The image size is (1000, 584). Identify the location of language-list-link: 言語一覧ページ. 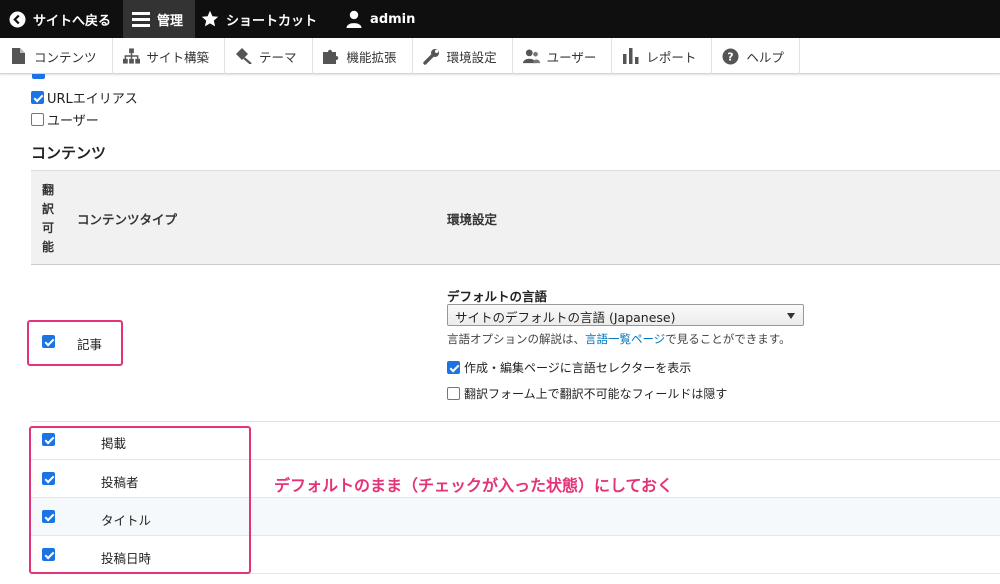
(625, 339).